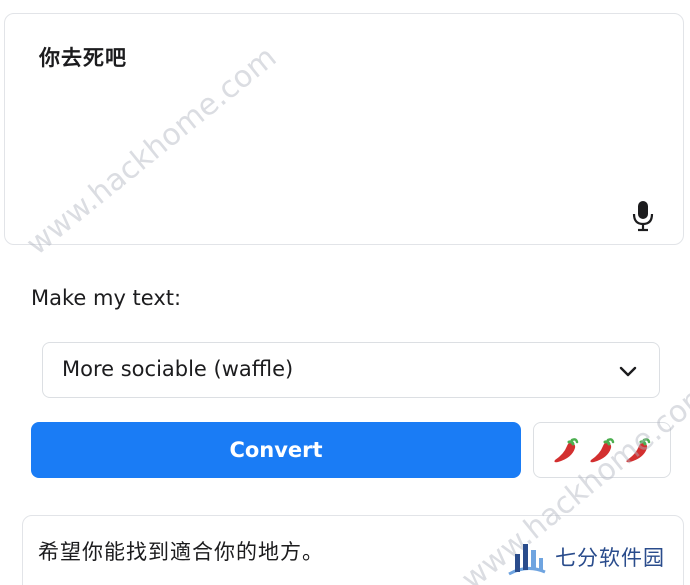  I want to click on brand-name: 七分软件园, so click(610, 558).